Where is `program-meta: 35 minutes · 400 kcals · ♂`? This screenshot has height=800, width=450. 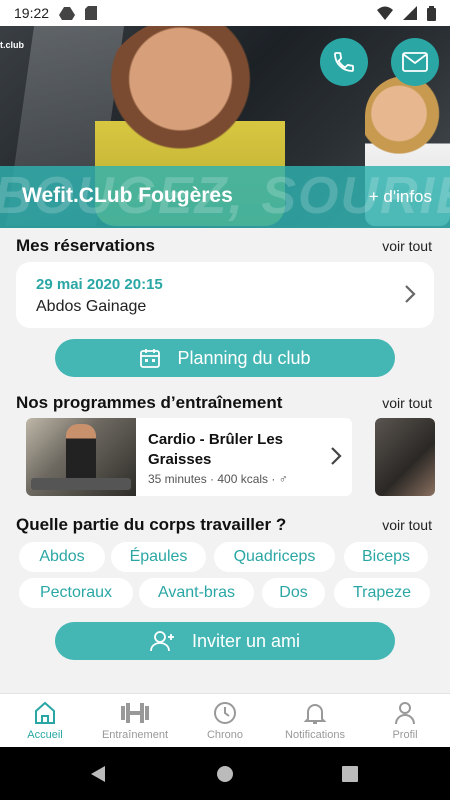 program-meta: 35 minutes · 400 kcals · ♂ is located at coordinates (218, 479).